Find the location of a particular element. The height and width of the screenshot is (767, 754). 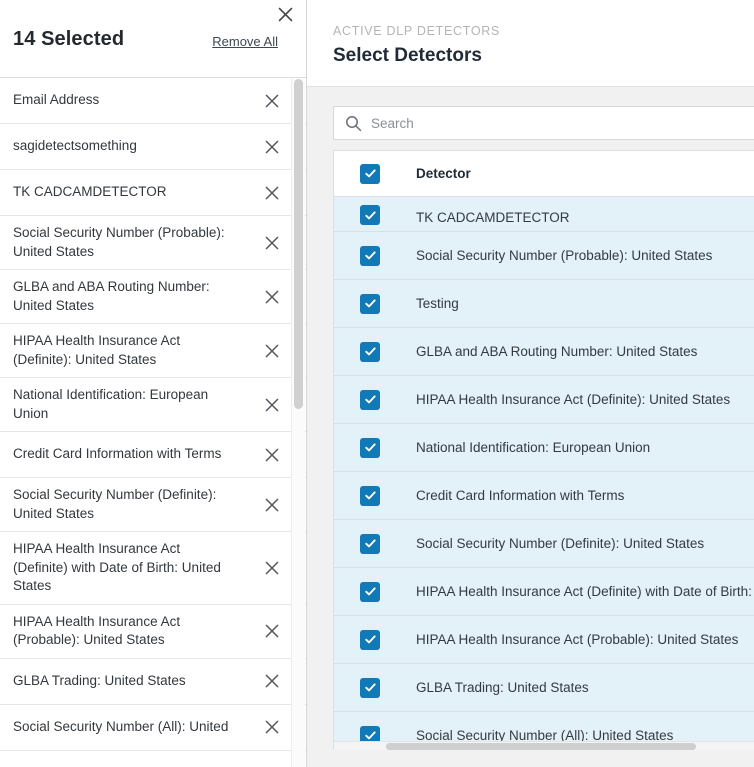

selected-item-label: Social Security Number (All): United is located at coordinates (121, 726).